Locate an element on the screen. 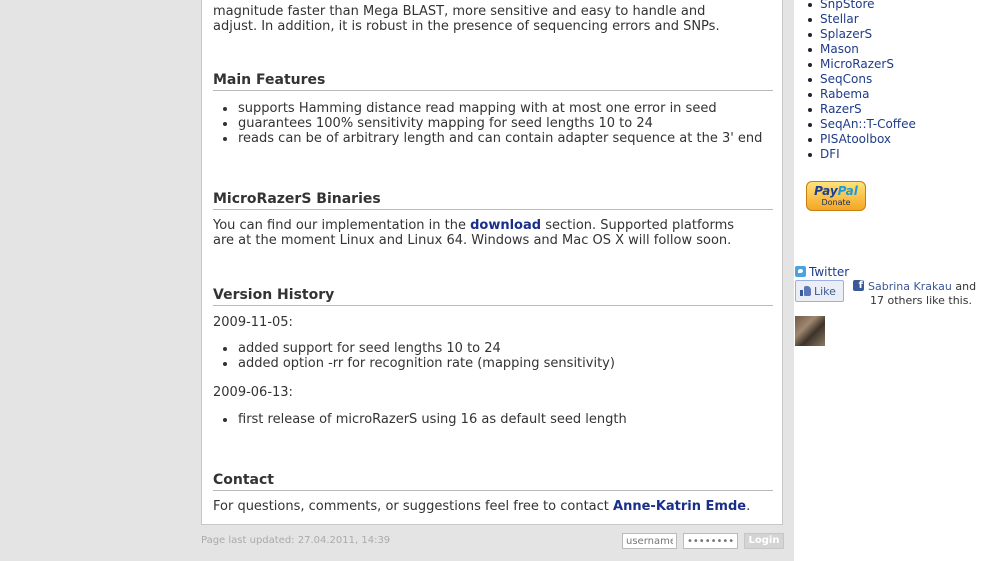 The width and height of the screenshot is (1008, 561). sidebar-item-snpstore: SnpStore is located at coordinates (860, 6).